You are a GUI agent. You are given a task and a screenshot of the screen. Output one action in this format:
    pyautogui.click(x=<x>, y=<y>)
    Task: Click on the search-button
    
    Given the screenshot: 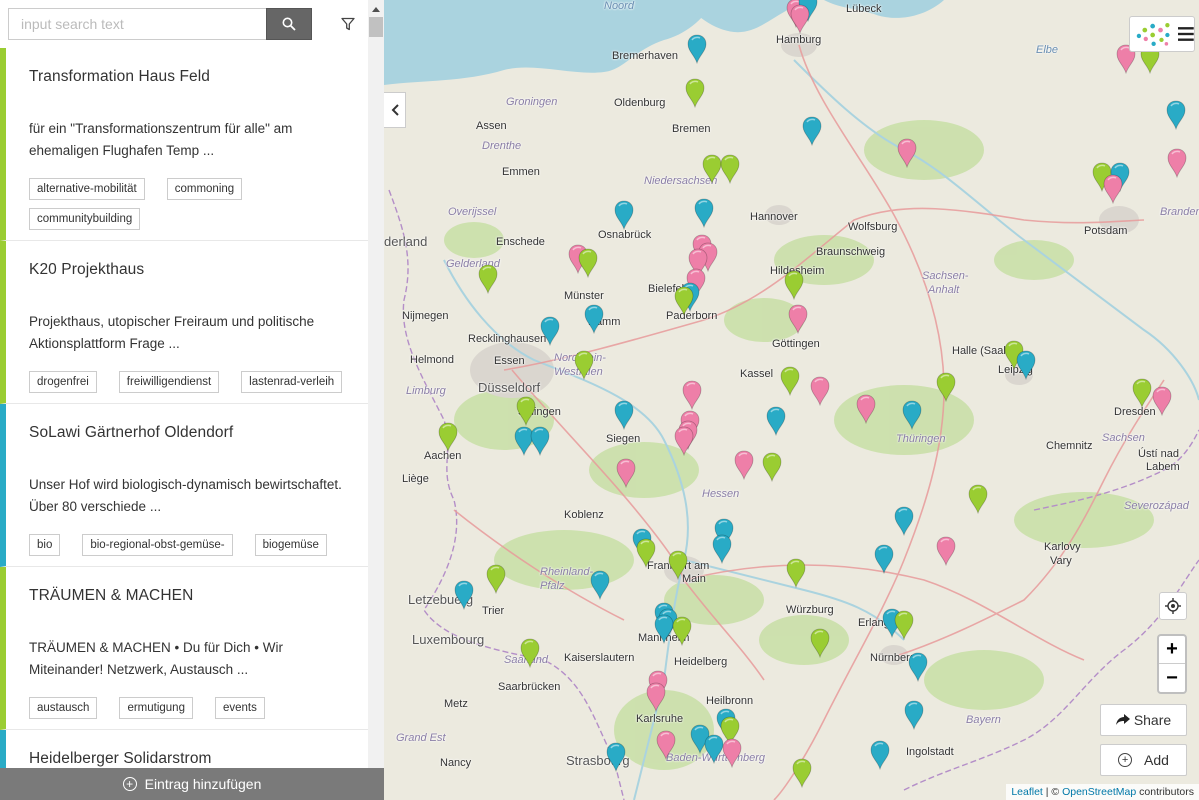 What is the action you would take?
    pyautogui.click(x=289, y=24)
    